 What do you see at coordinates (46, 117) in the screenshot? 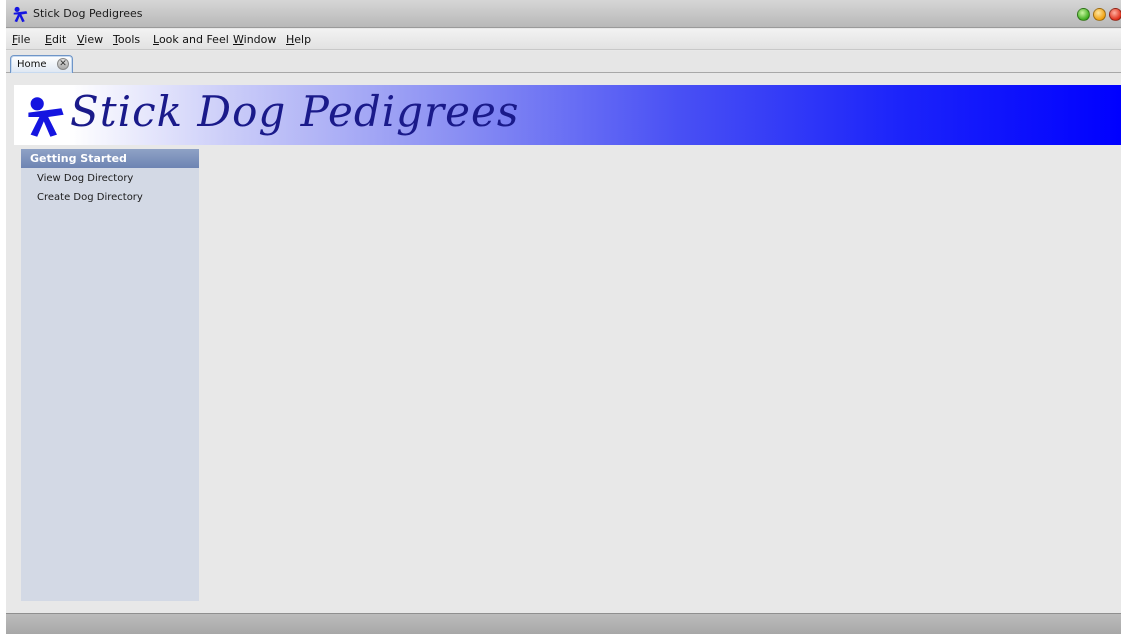
I see `stick-dog-logo-icon` at bounding box center [46, 117].